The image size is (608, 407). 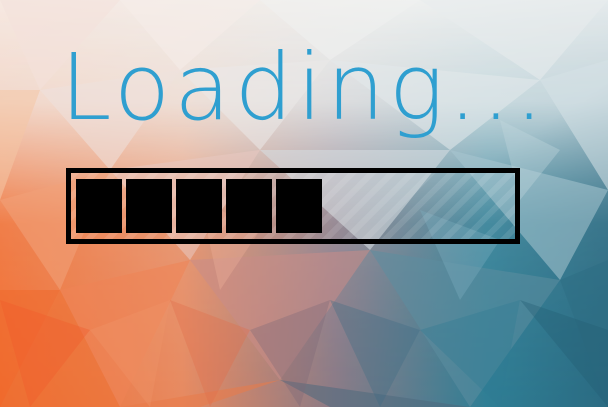 I want to click on progress-fill, so click(x=199, y=206).